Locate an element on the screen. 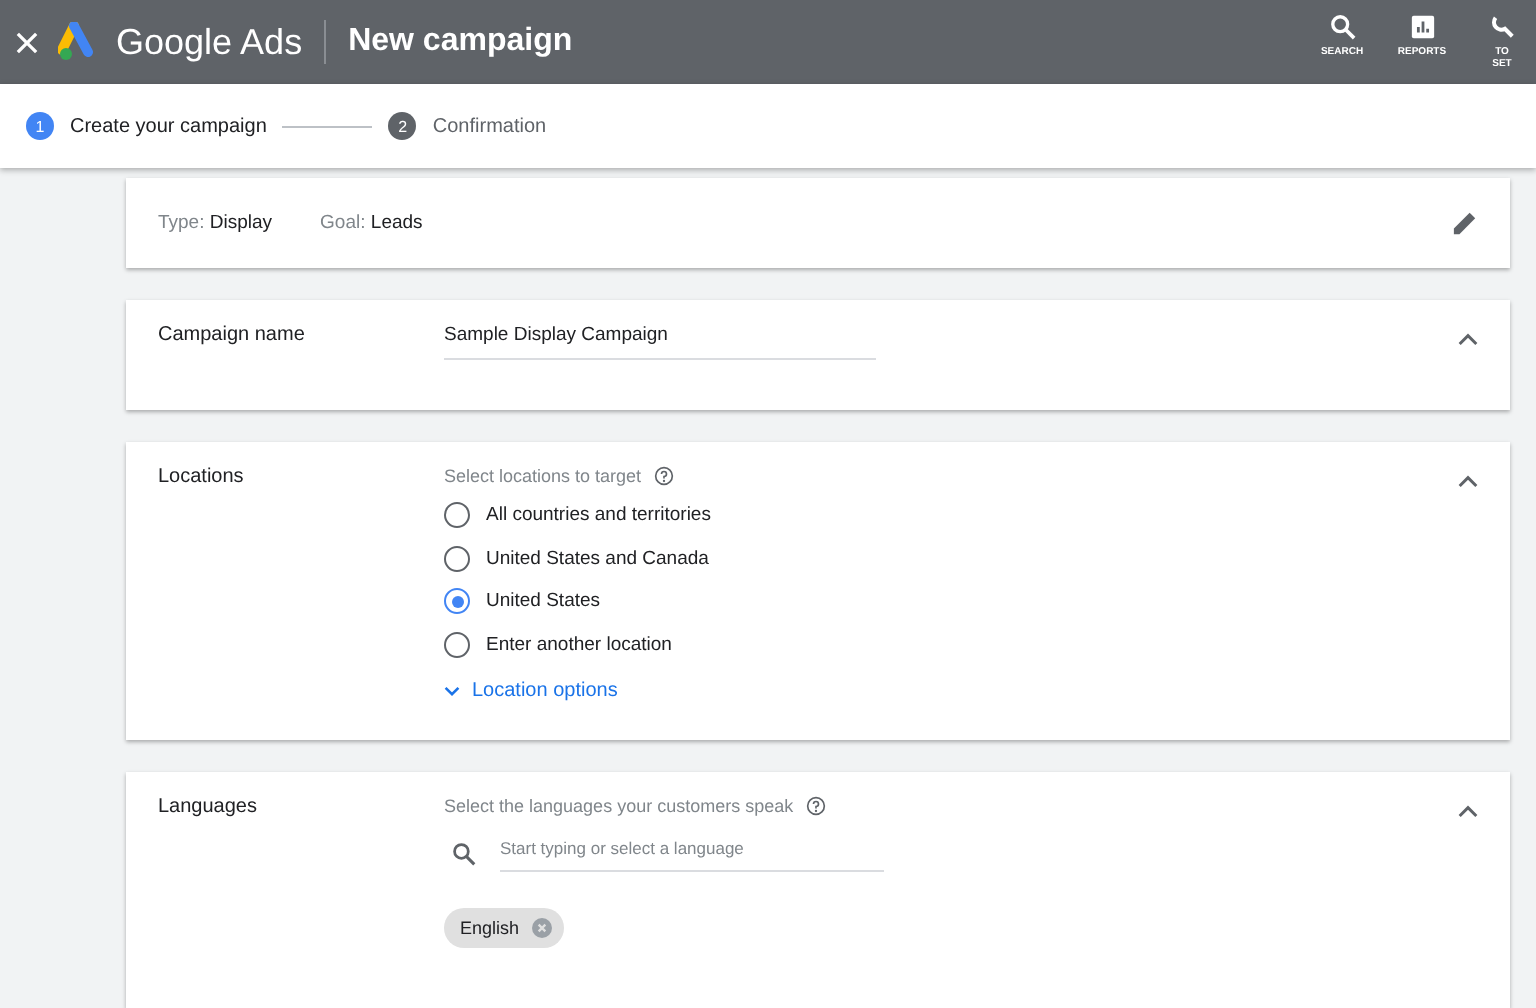  step-number: 1 is located at coordinates (40, 126).